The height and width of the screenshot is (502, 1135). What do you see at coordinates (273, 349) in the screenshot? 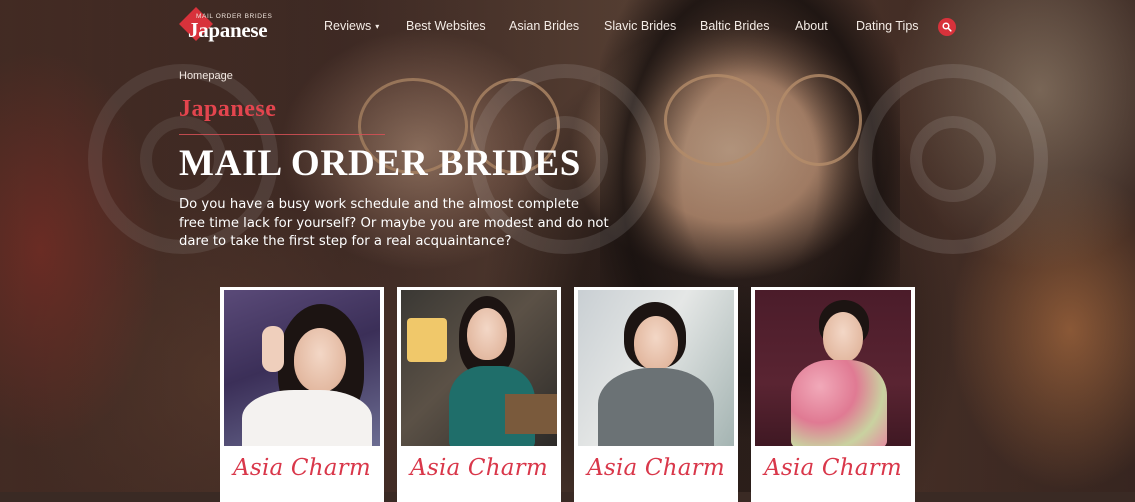
I see `peace-sign-hand` at bounding box center [273, 349].